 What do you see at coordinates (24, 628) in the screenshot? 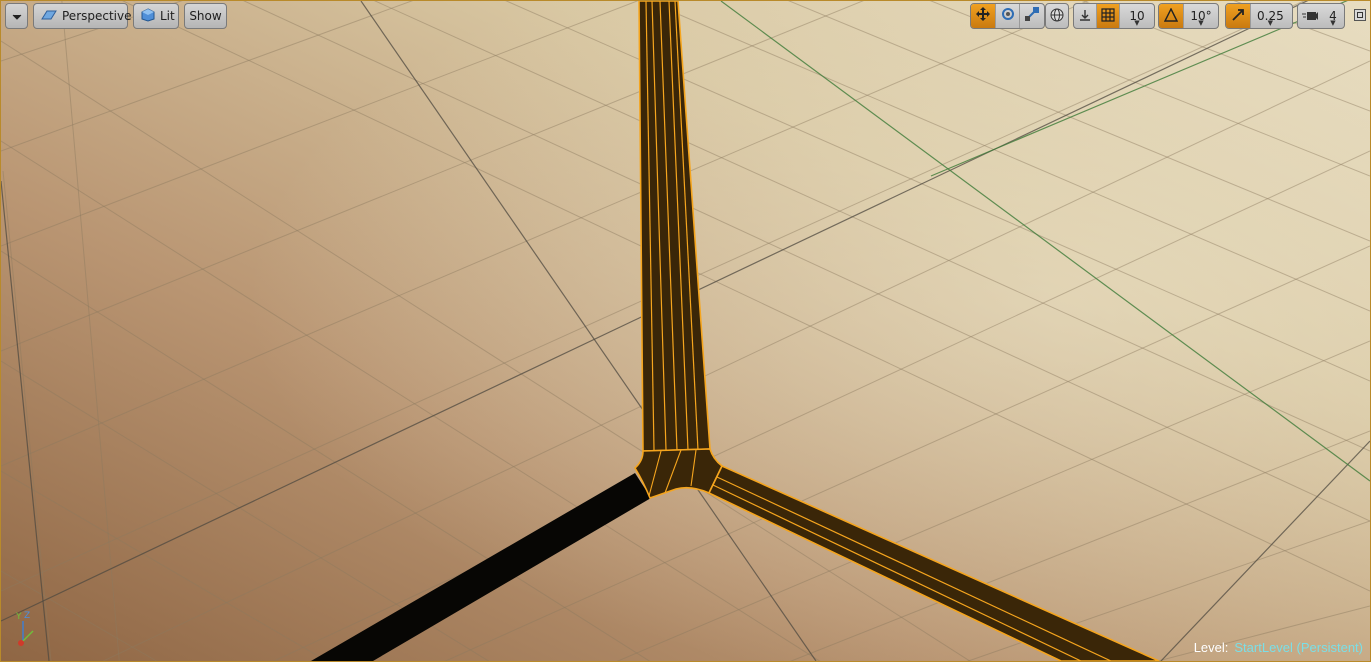
I see `axis-gizmo: Z Y` at bounding box center [24, 628].